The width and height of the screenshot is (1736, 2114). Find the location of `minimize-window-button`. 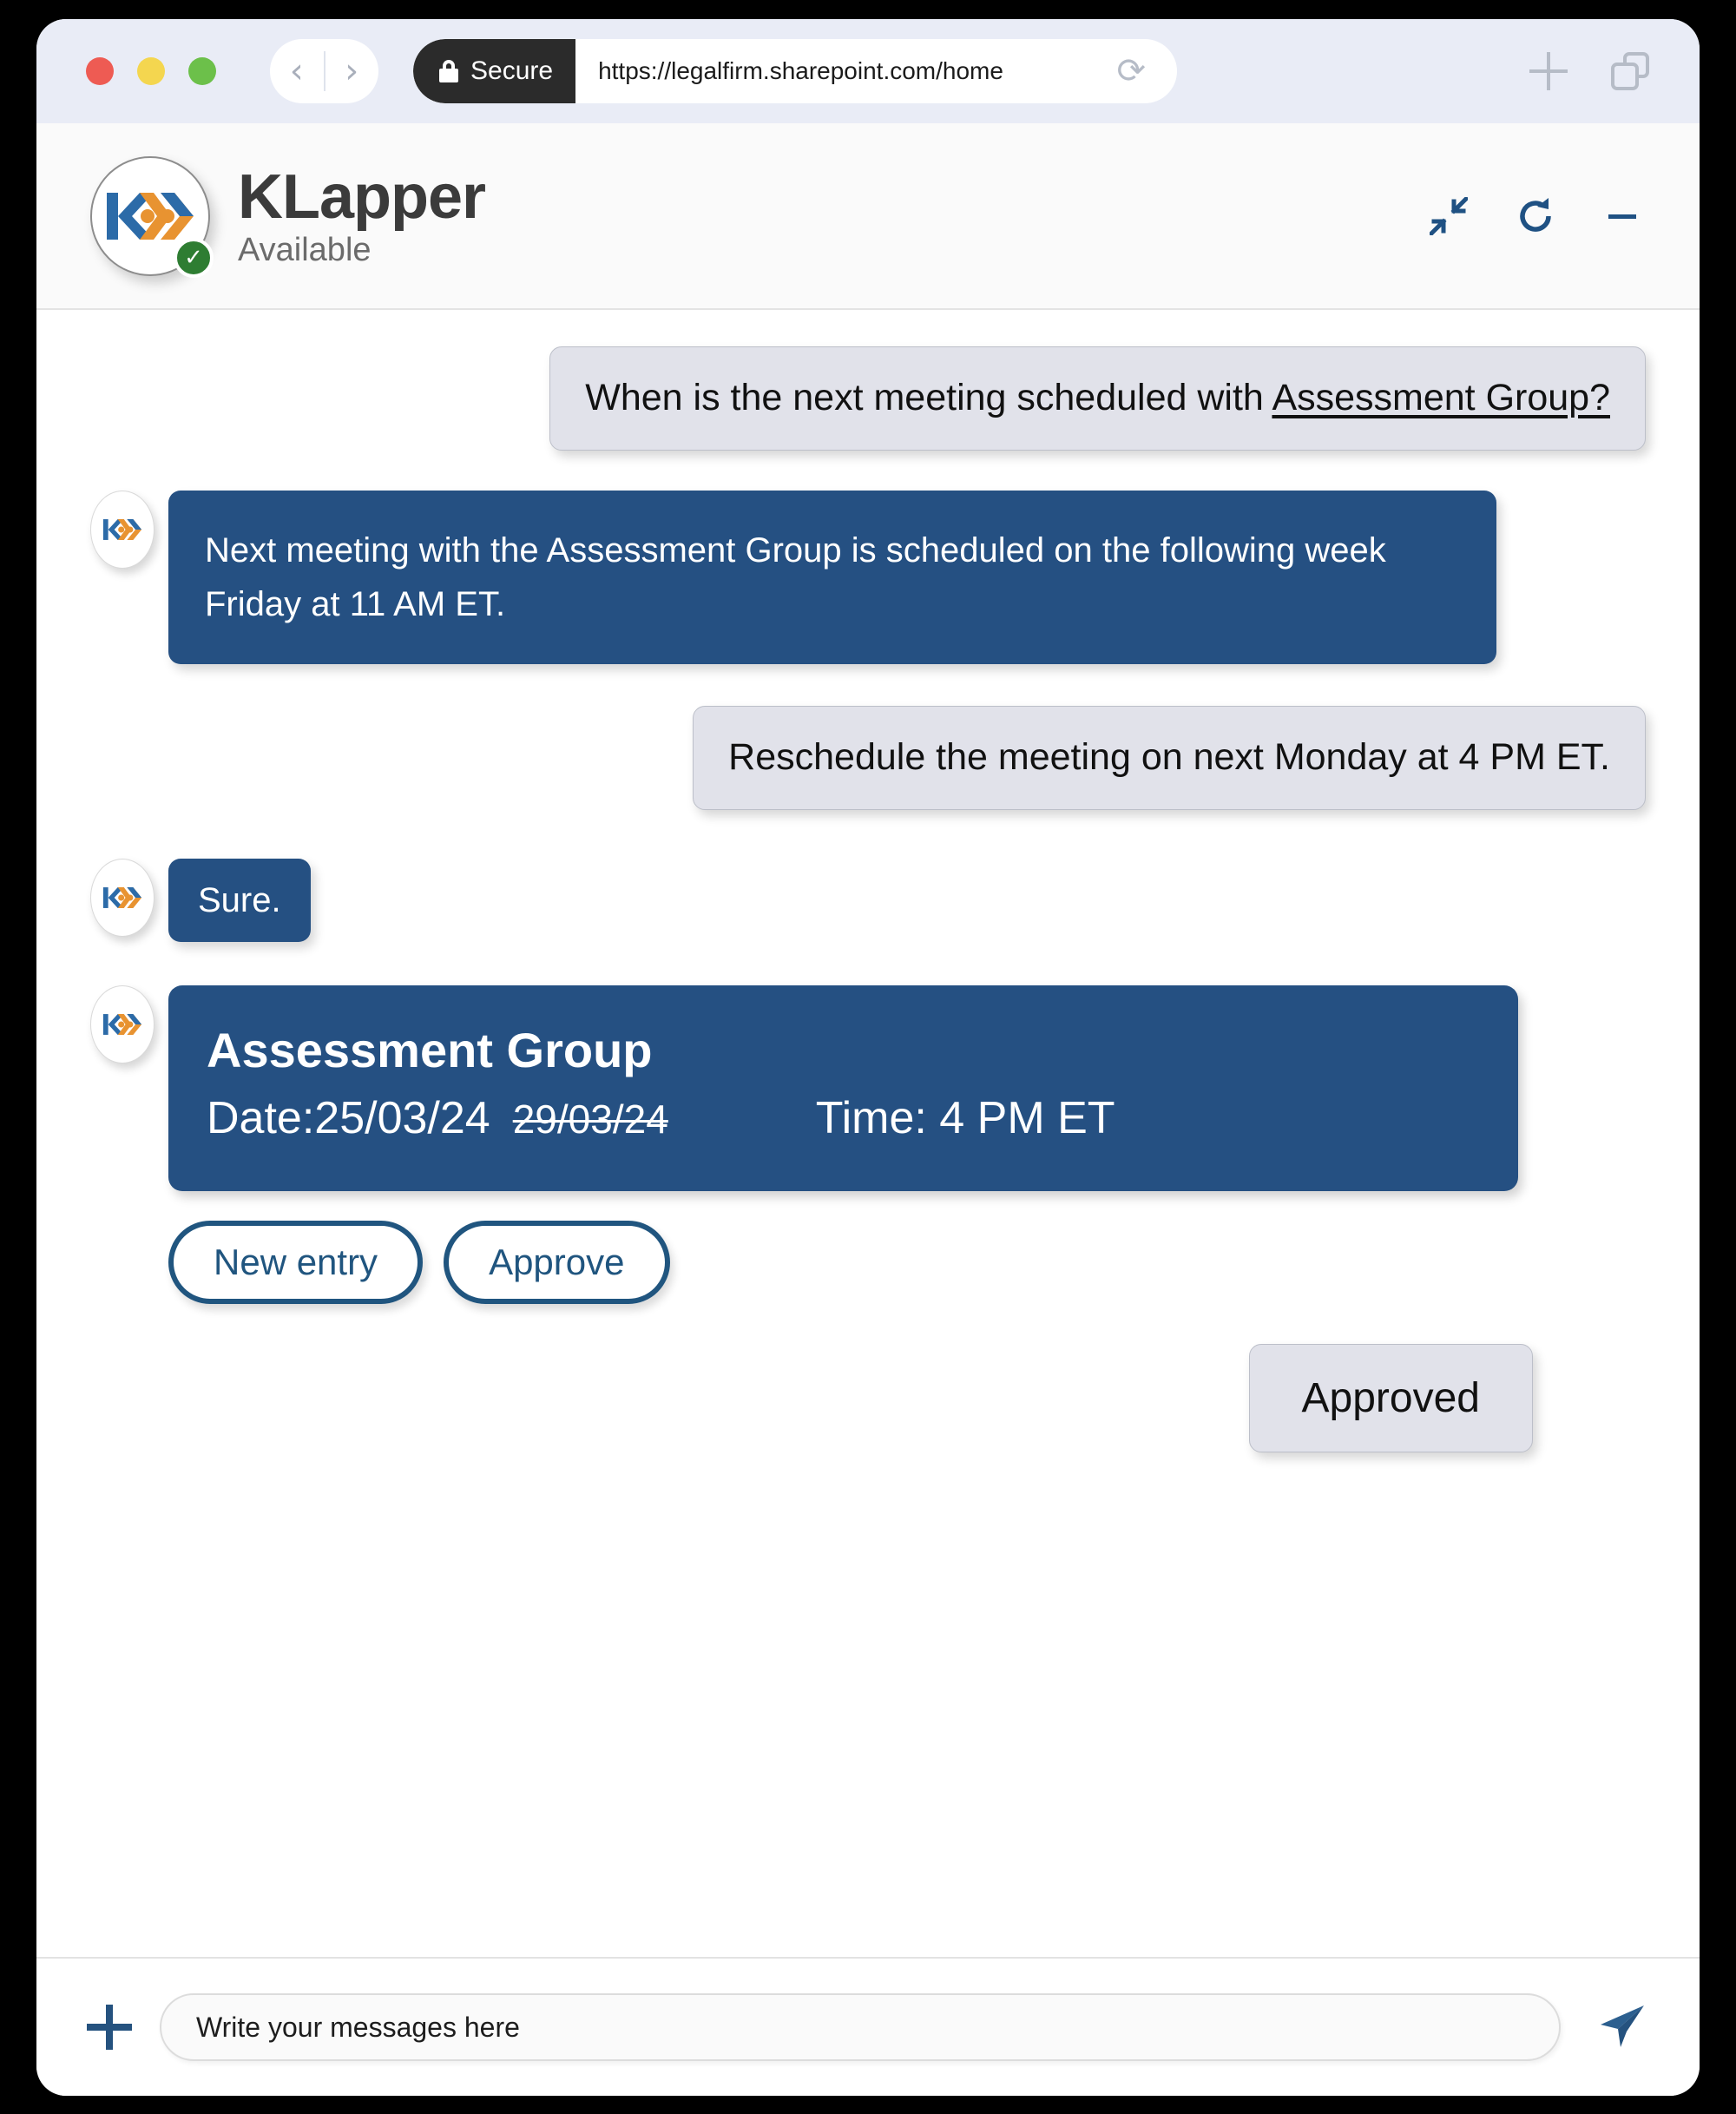

minimize-window-button is located at coordinates (151, 71).